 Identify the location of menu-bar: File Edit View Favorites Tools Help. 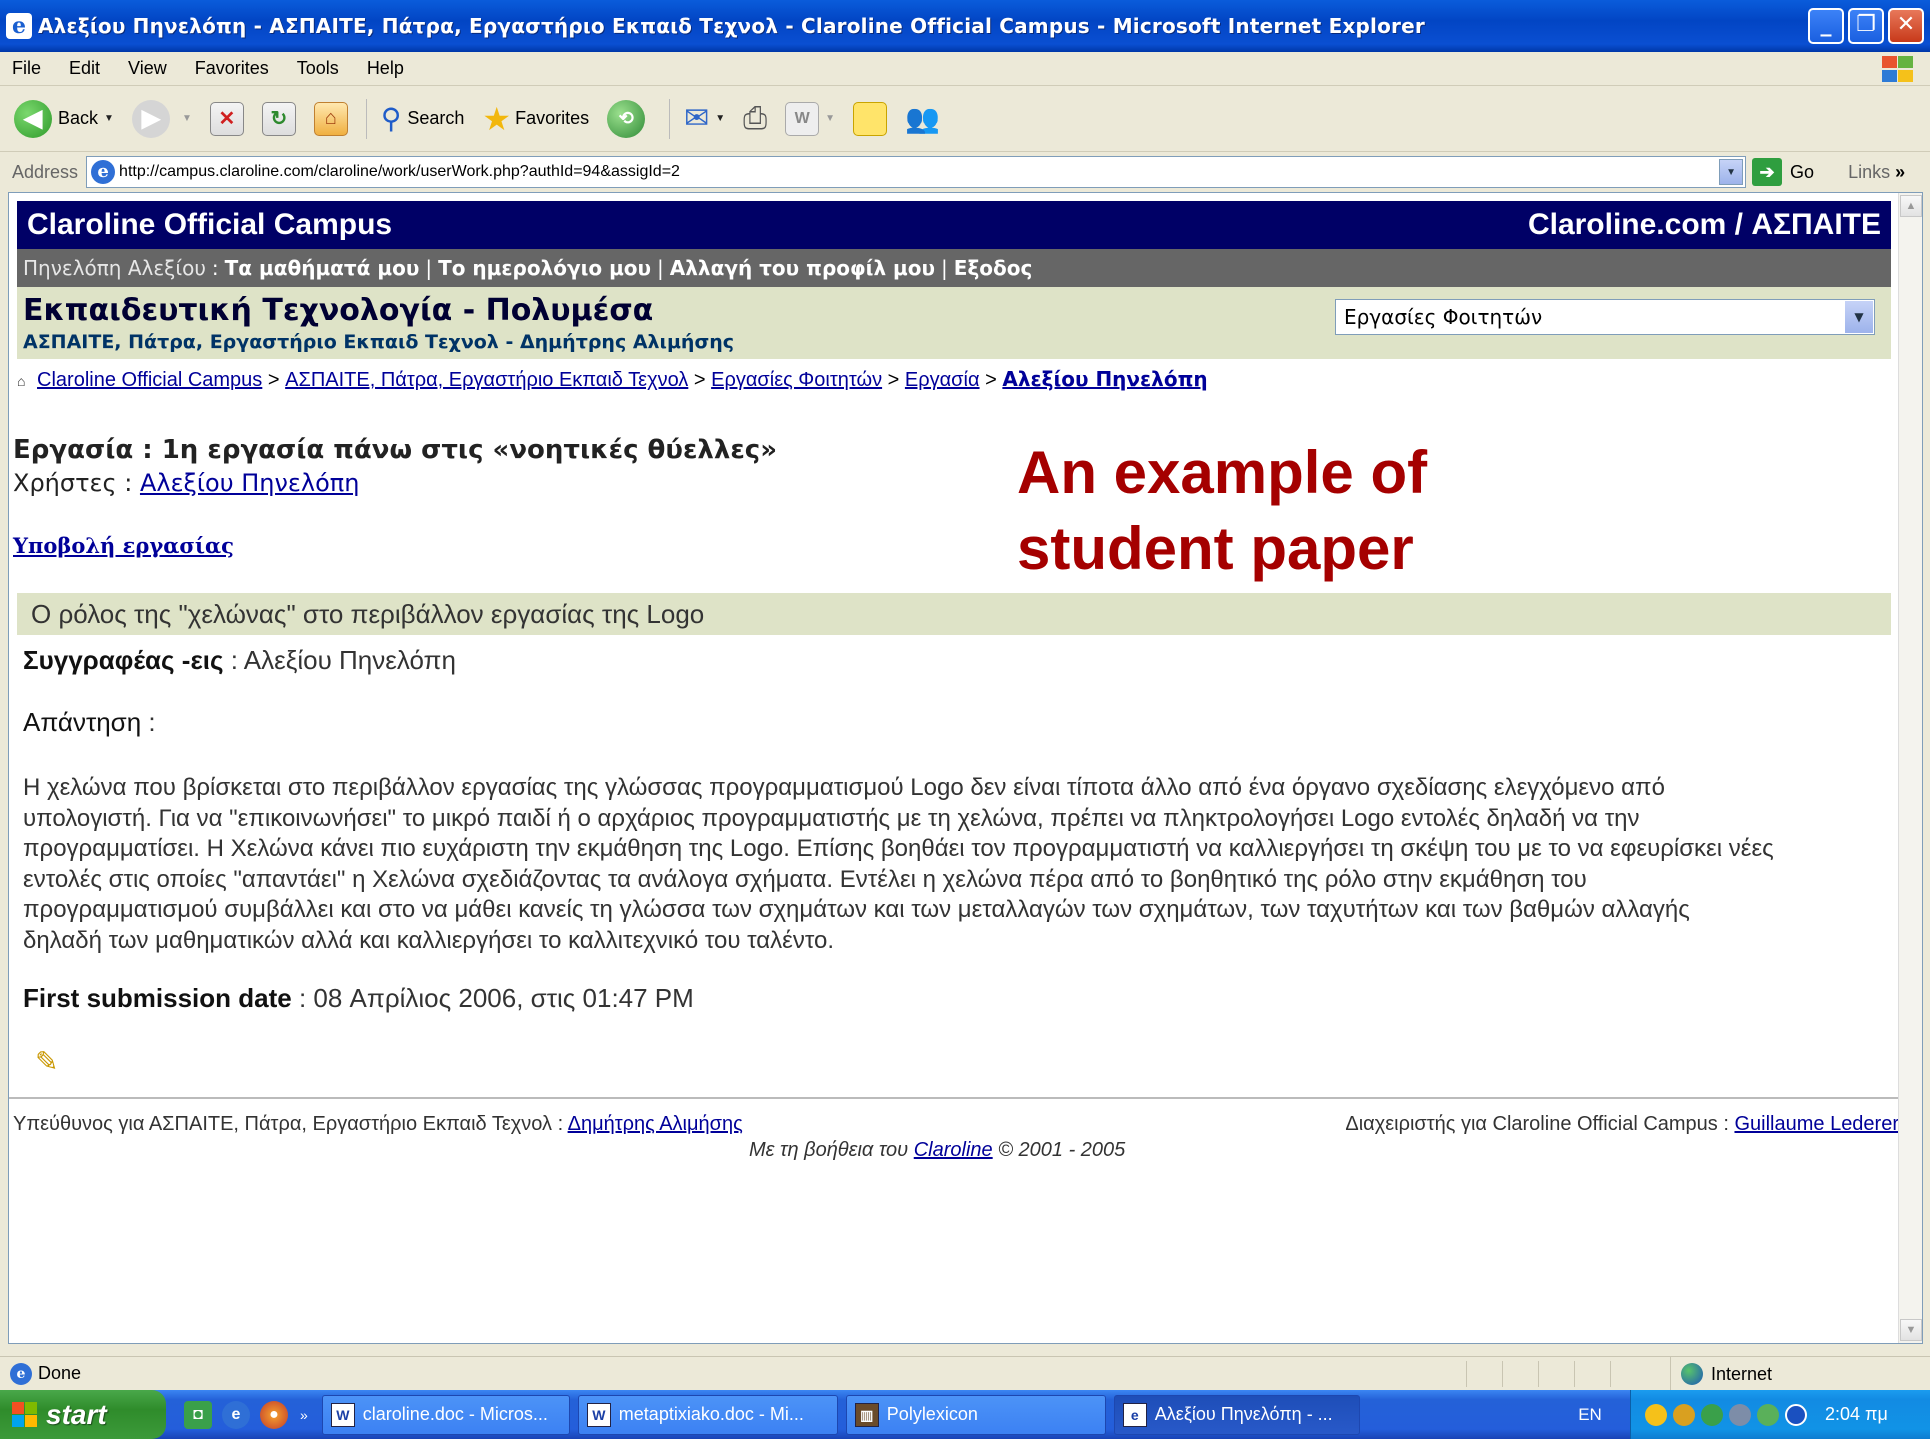
(965, 69).